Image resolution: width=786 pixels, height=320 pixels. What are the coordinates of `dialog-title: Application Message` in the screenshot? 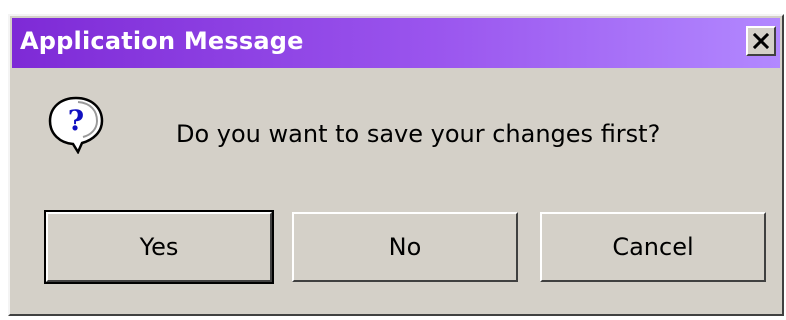 It's located at (162, 41).